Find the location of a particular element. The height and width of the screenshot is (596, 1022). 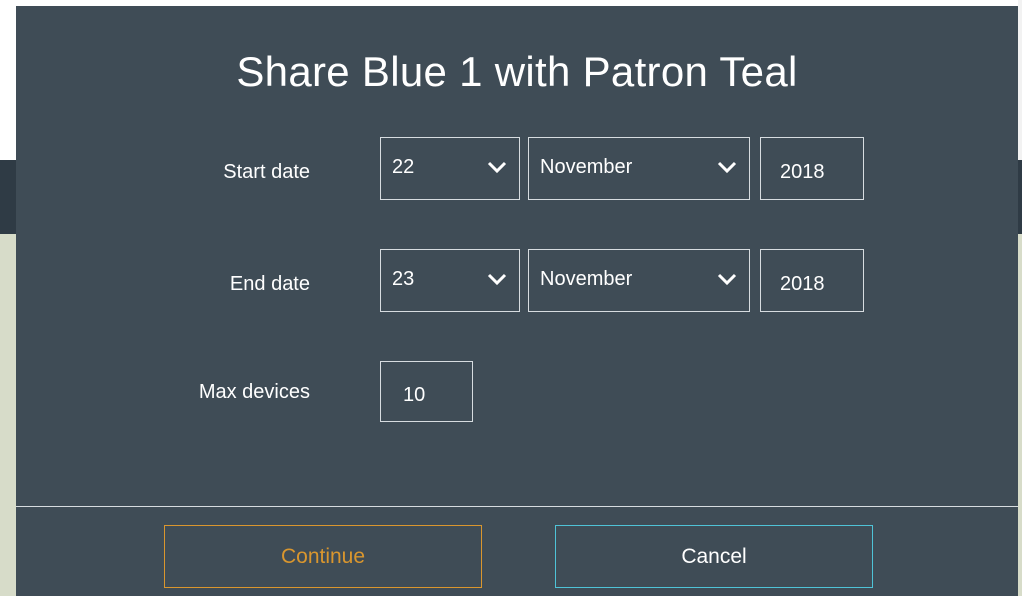

start-year-value: 2018 is located at coordinates (802, 172).